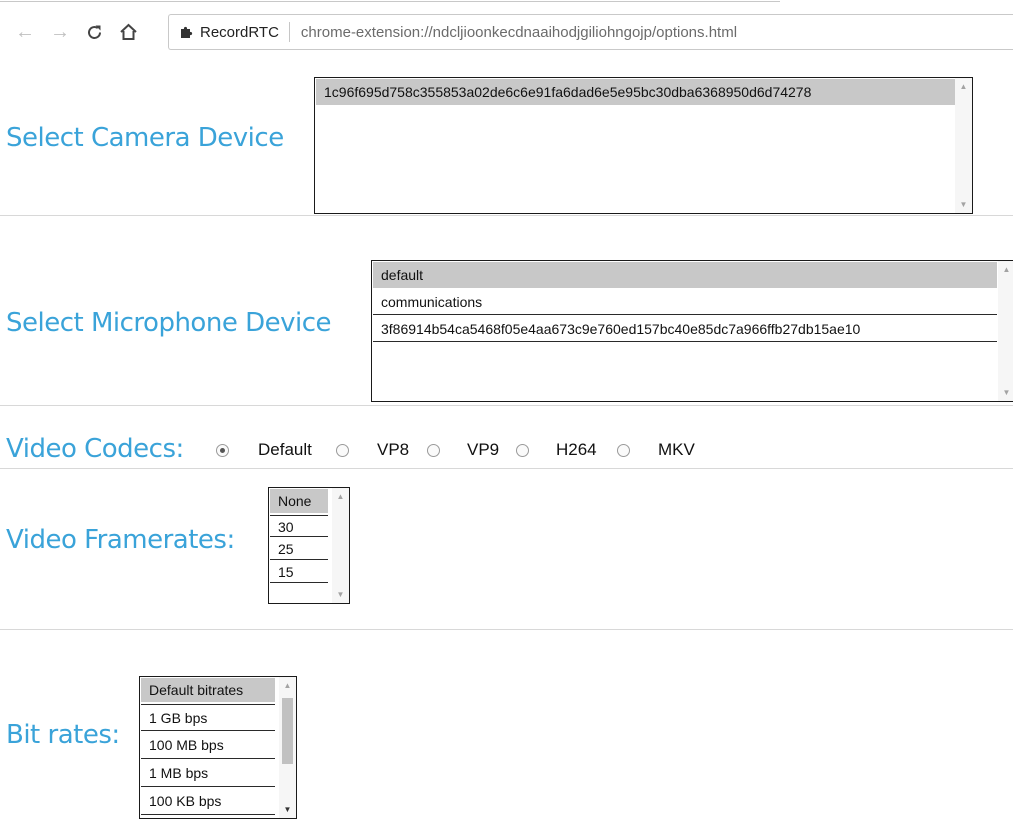 This screenshot has height=821, width=1013. Describe the element at coordinates (25, 32) in the screenshot. I see `back-arrow-icon: ←` at that location.